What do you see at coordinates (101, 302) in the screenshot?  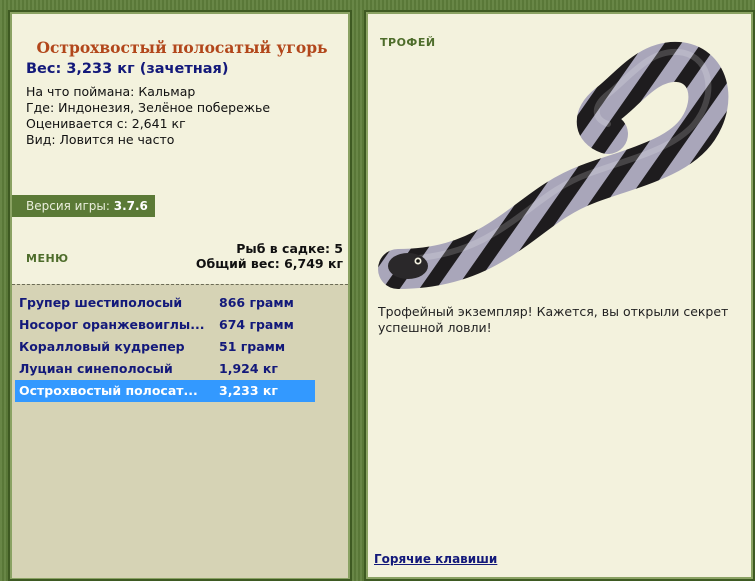 I see `catch-item-name: Групер шестиполосый` at bounding box center [101, 302].